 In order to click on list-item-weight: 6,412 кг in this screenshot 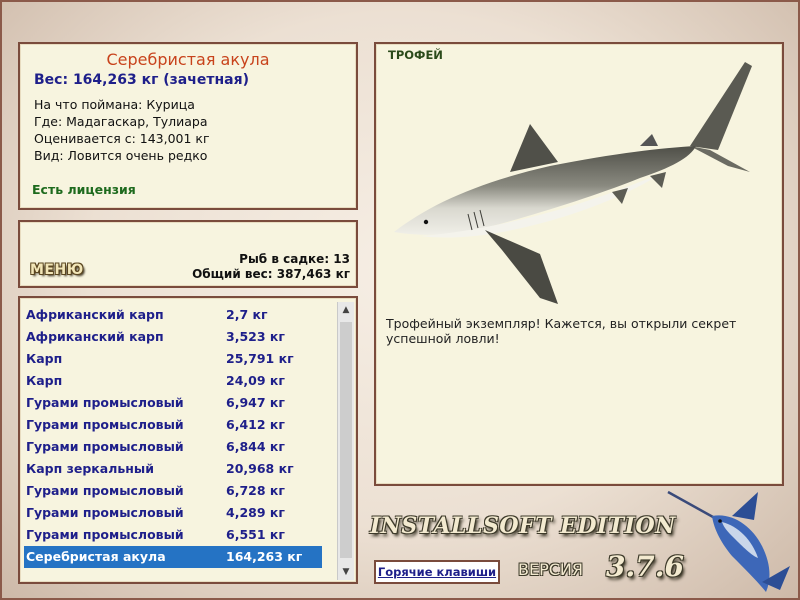, I will do `click(255, 424)`.